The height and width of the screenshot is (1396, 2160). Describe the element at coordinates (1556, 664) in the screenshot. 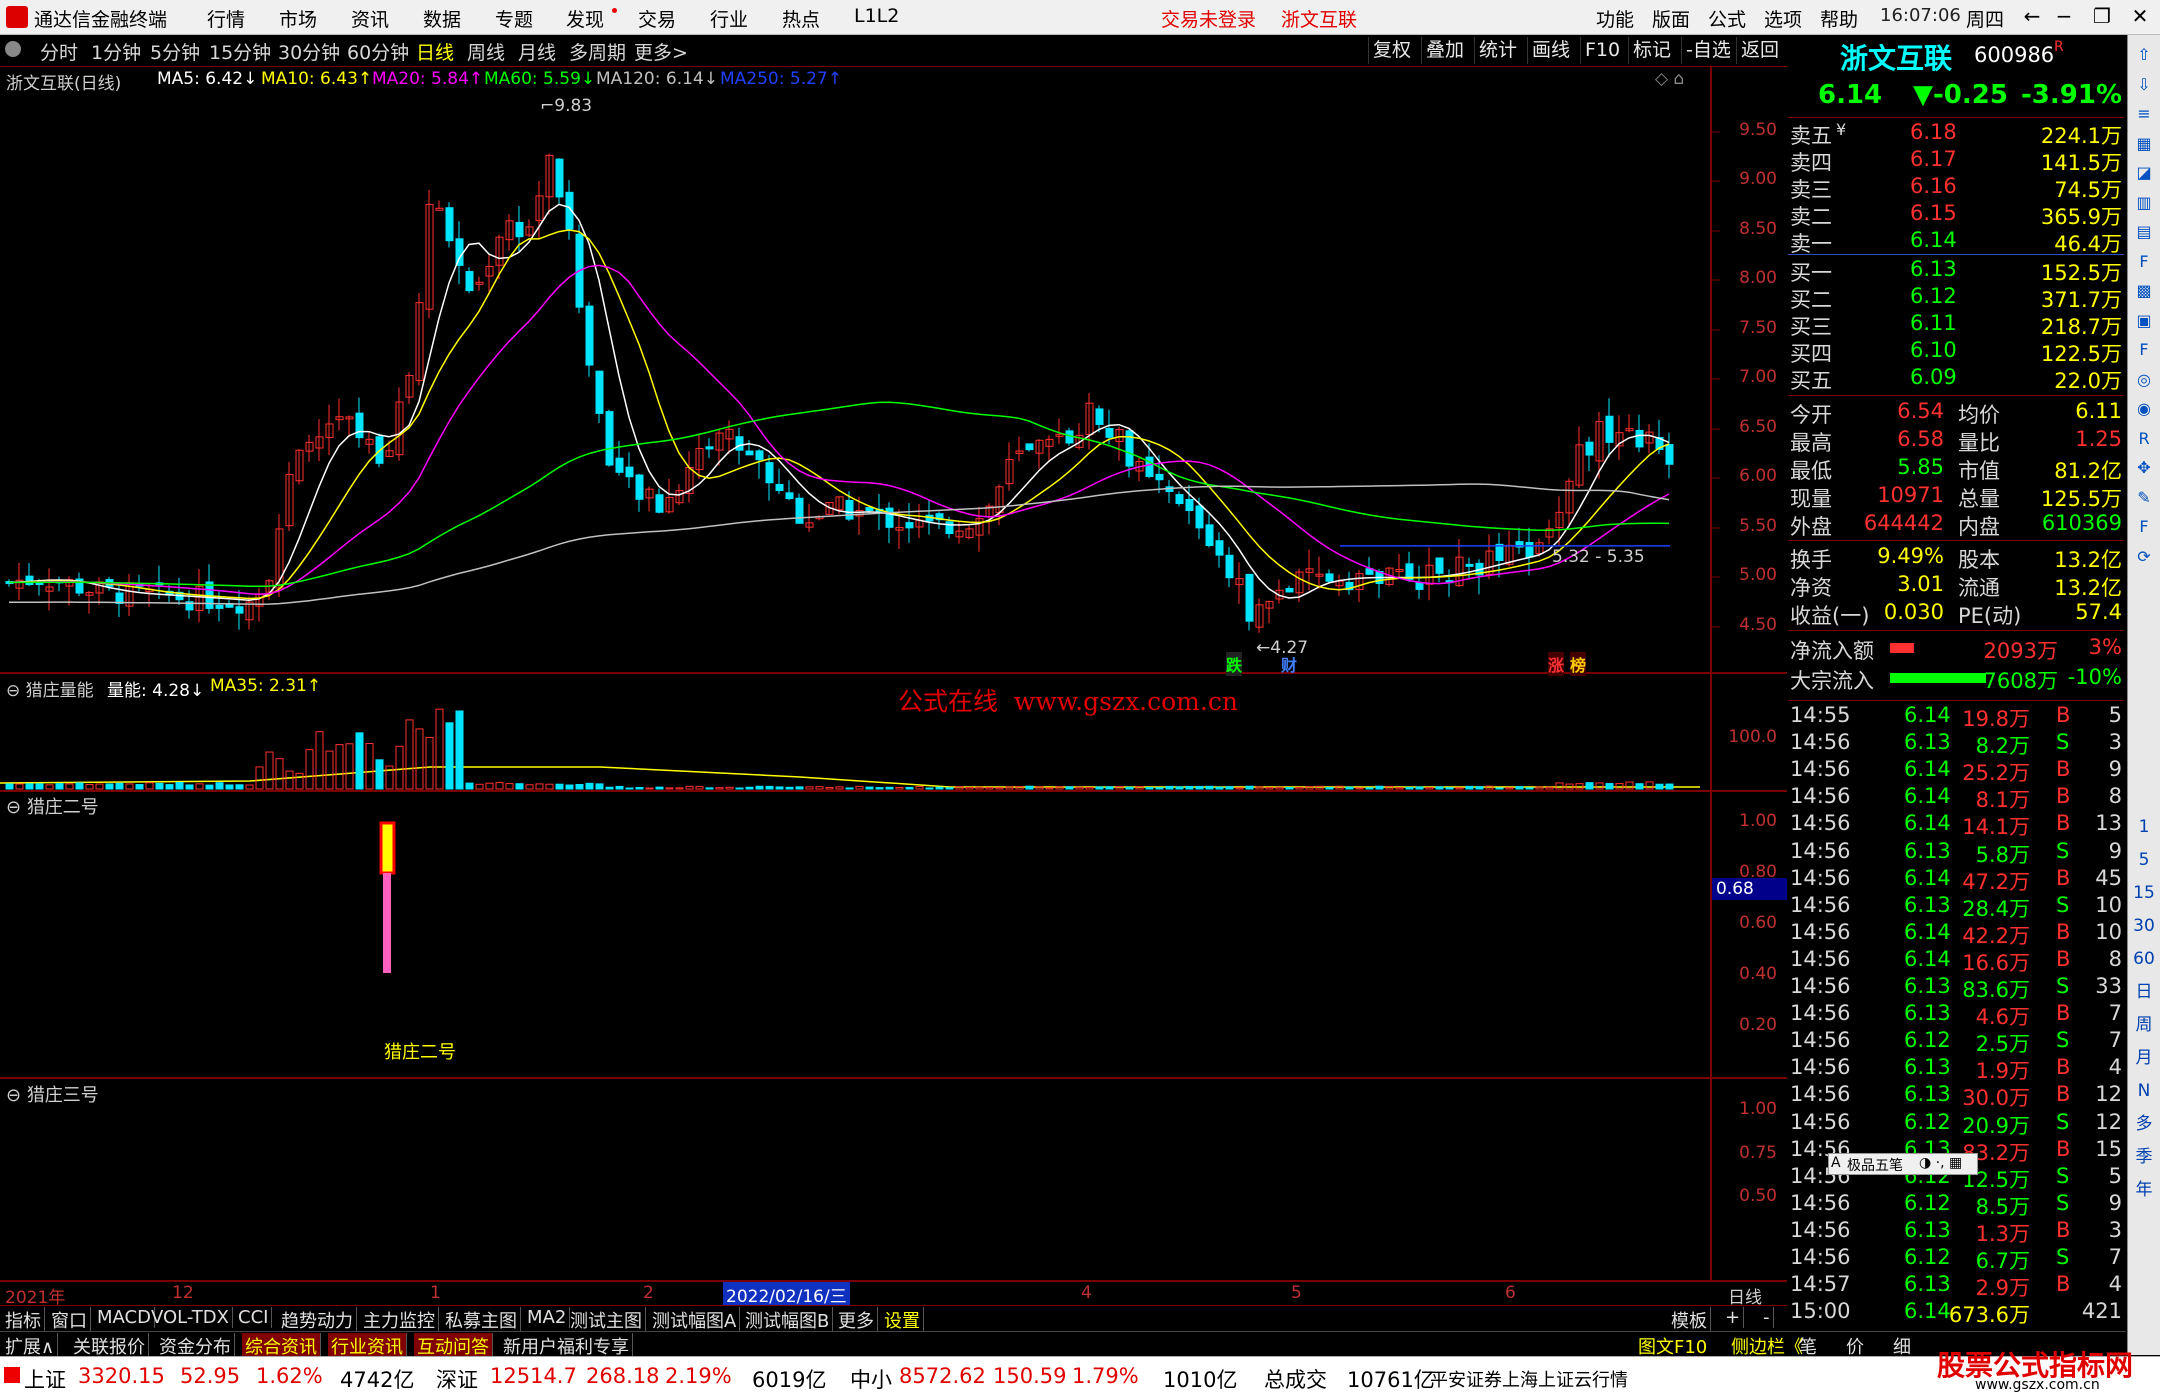

I see `marker-zhang: 涨` at that location.